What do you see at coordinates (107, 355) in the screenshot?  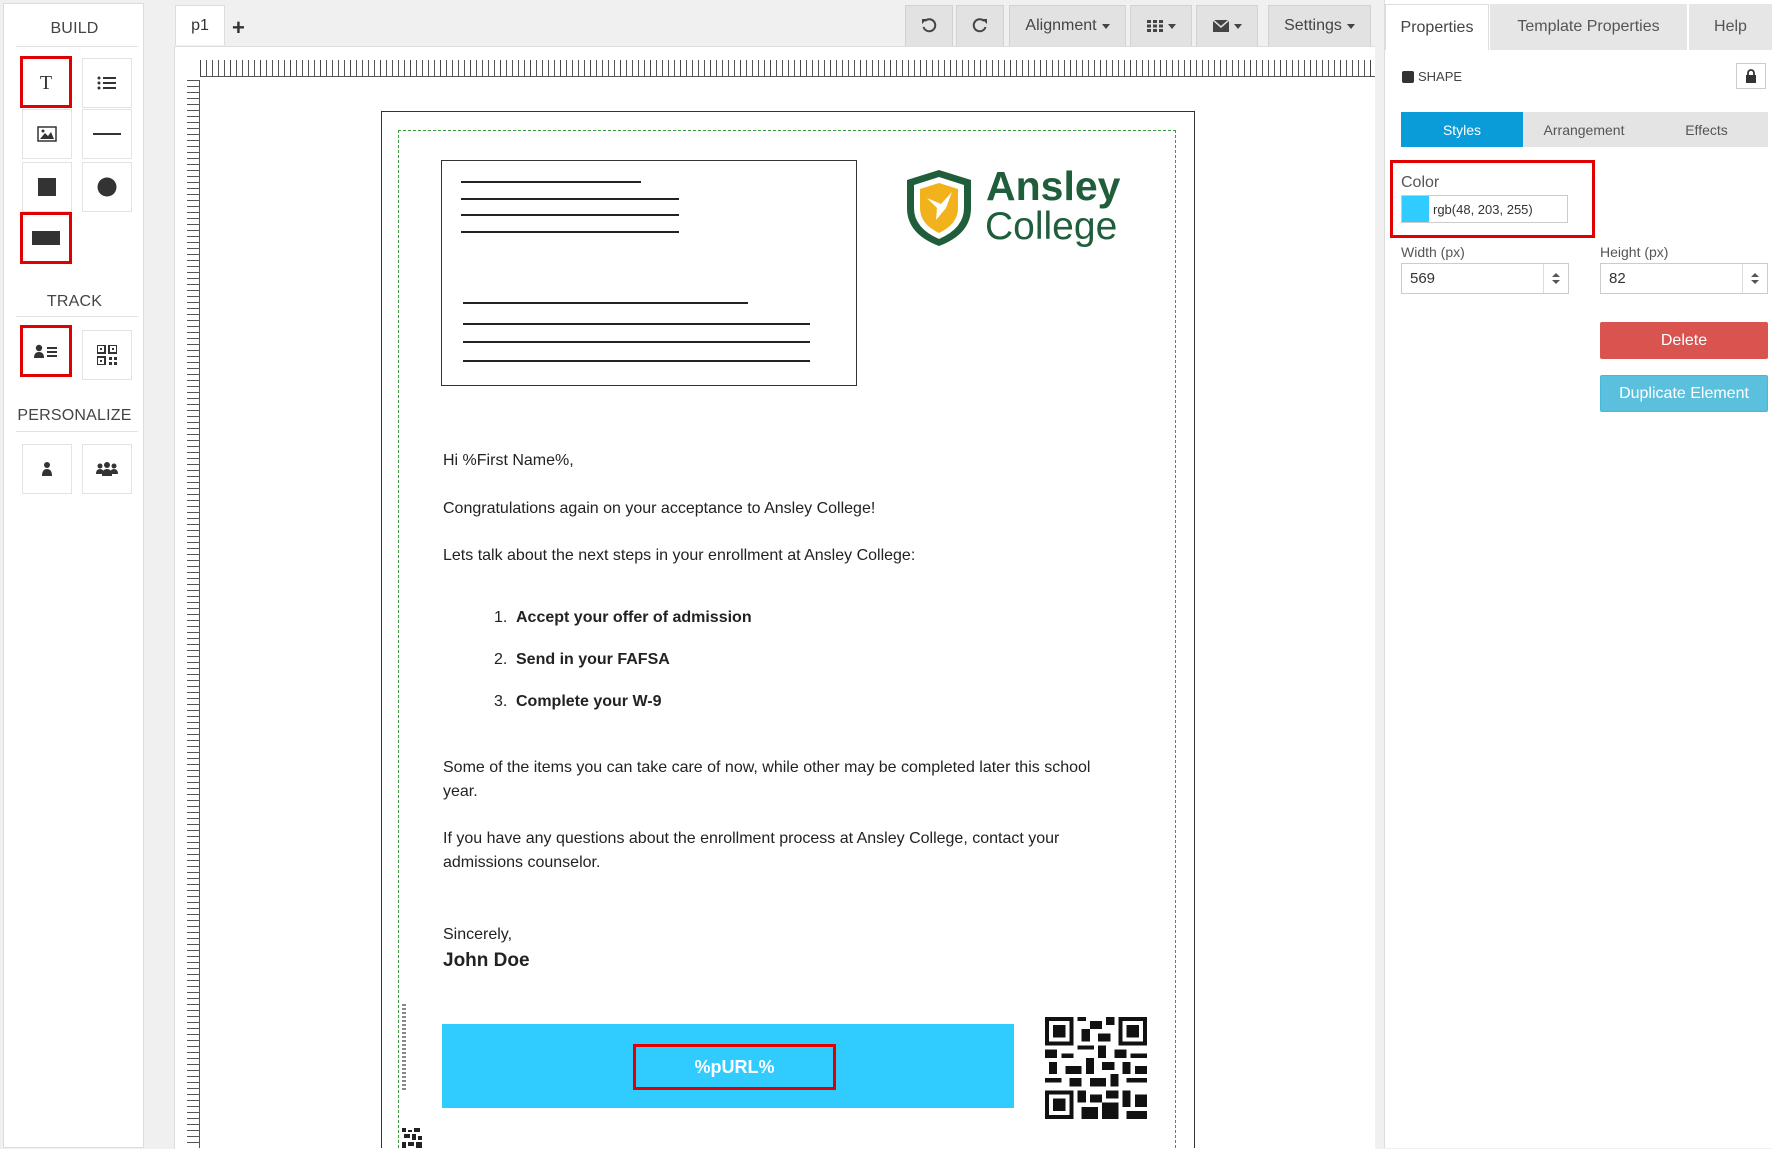 I see `qr-code-tool` at bounding box center [107, 355].